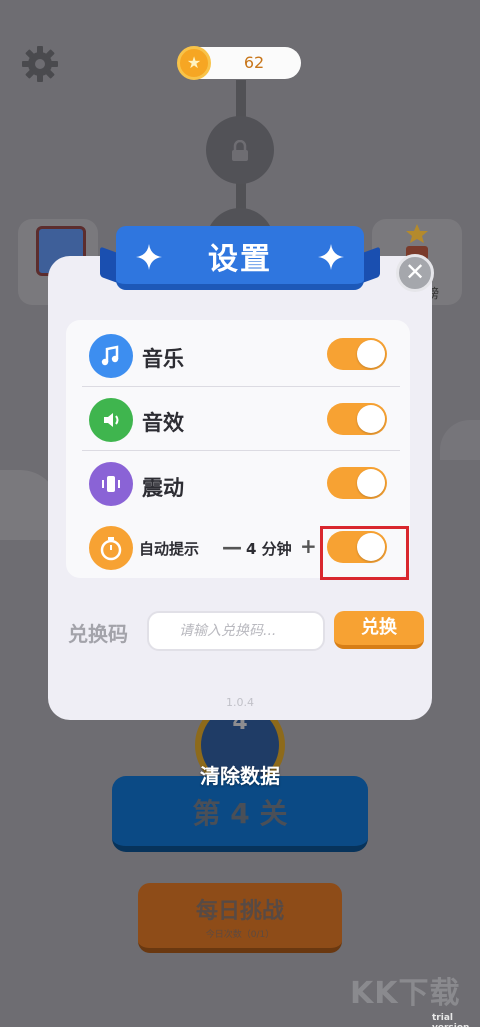  Describe the element at coordinates (98, 634) in the screenshot. I see `redeem-code-label: 兑换码` at that location.